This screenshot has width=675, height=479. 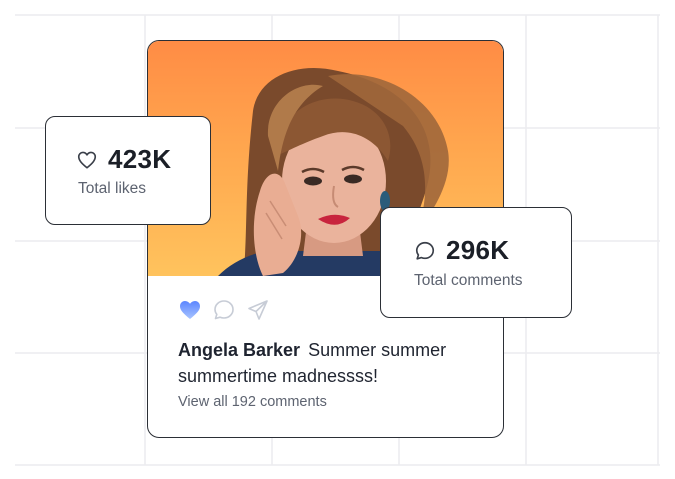 What do you see at coordinates (258, 310) in the screenshot?
I see `send-icon` at bounding box center [258, 310].